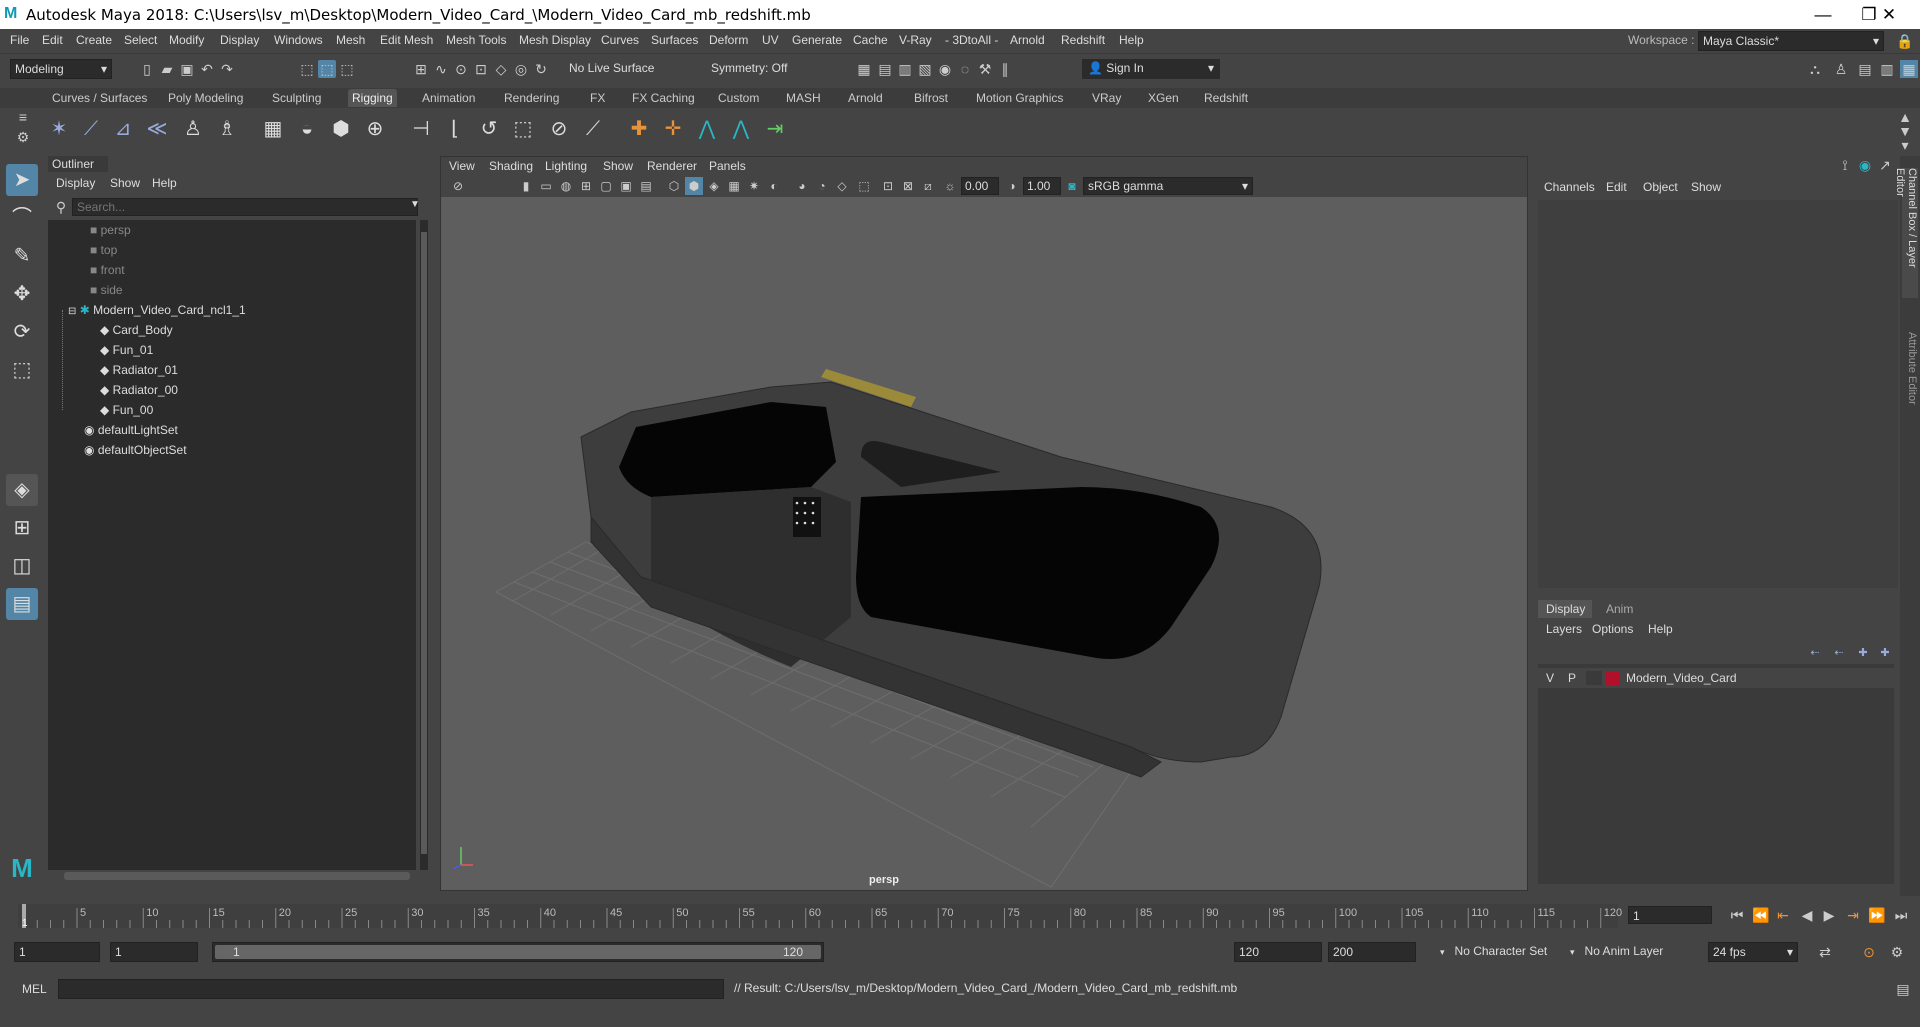 The image size is (1920, 1027). Describe the element at coordinates (125, 183) in the screenshot. I see `outliner-menu-show: Show` at that location.